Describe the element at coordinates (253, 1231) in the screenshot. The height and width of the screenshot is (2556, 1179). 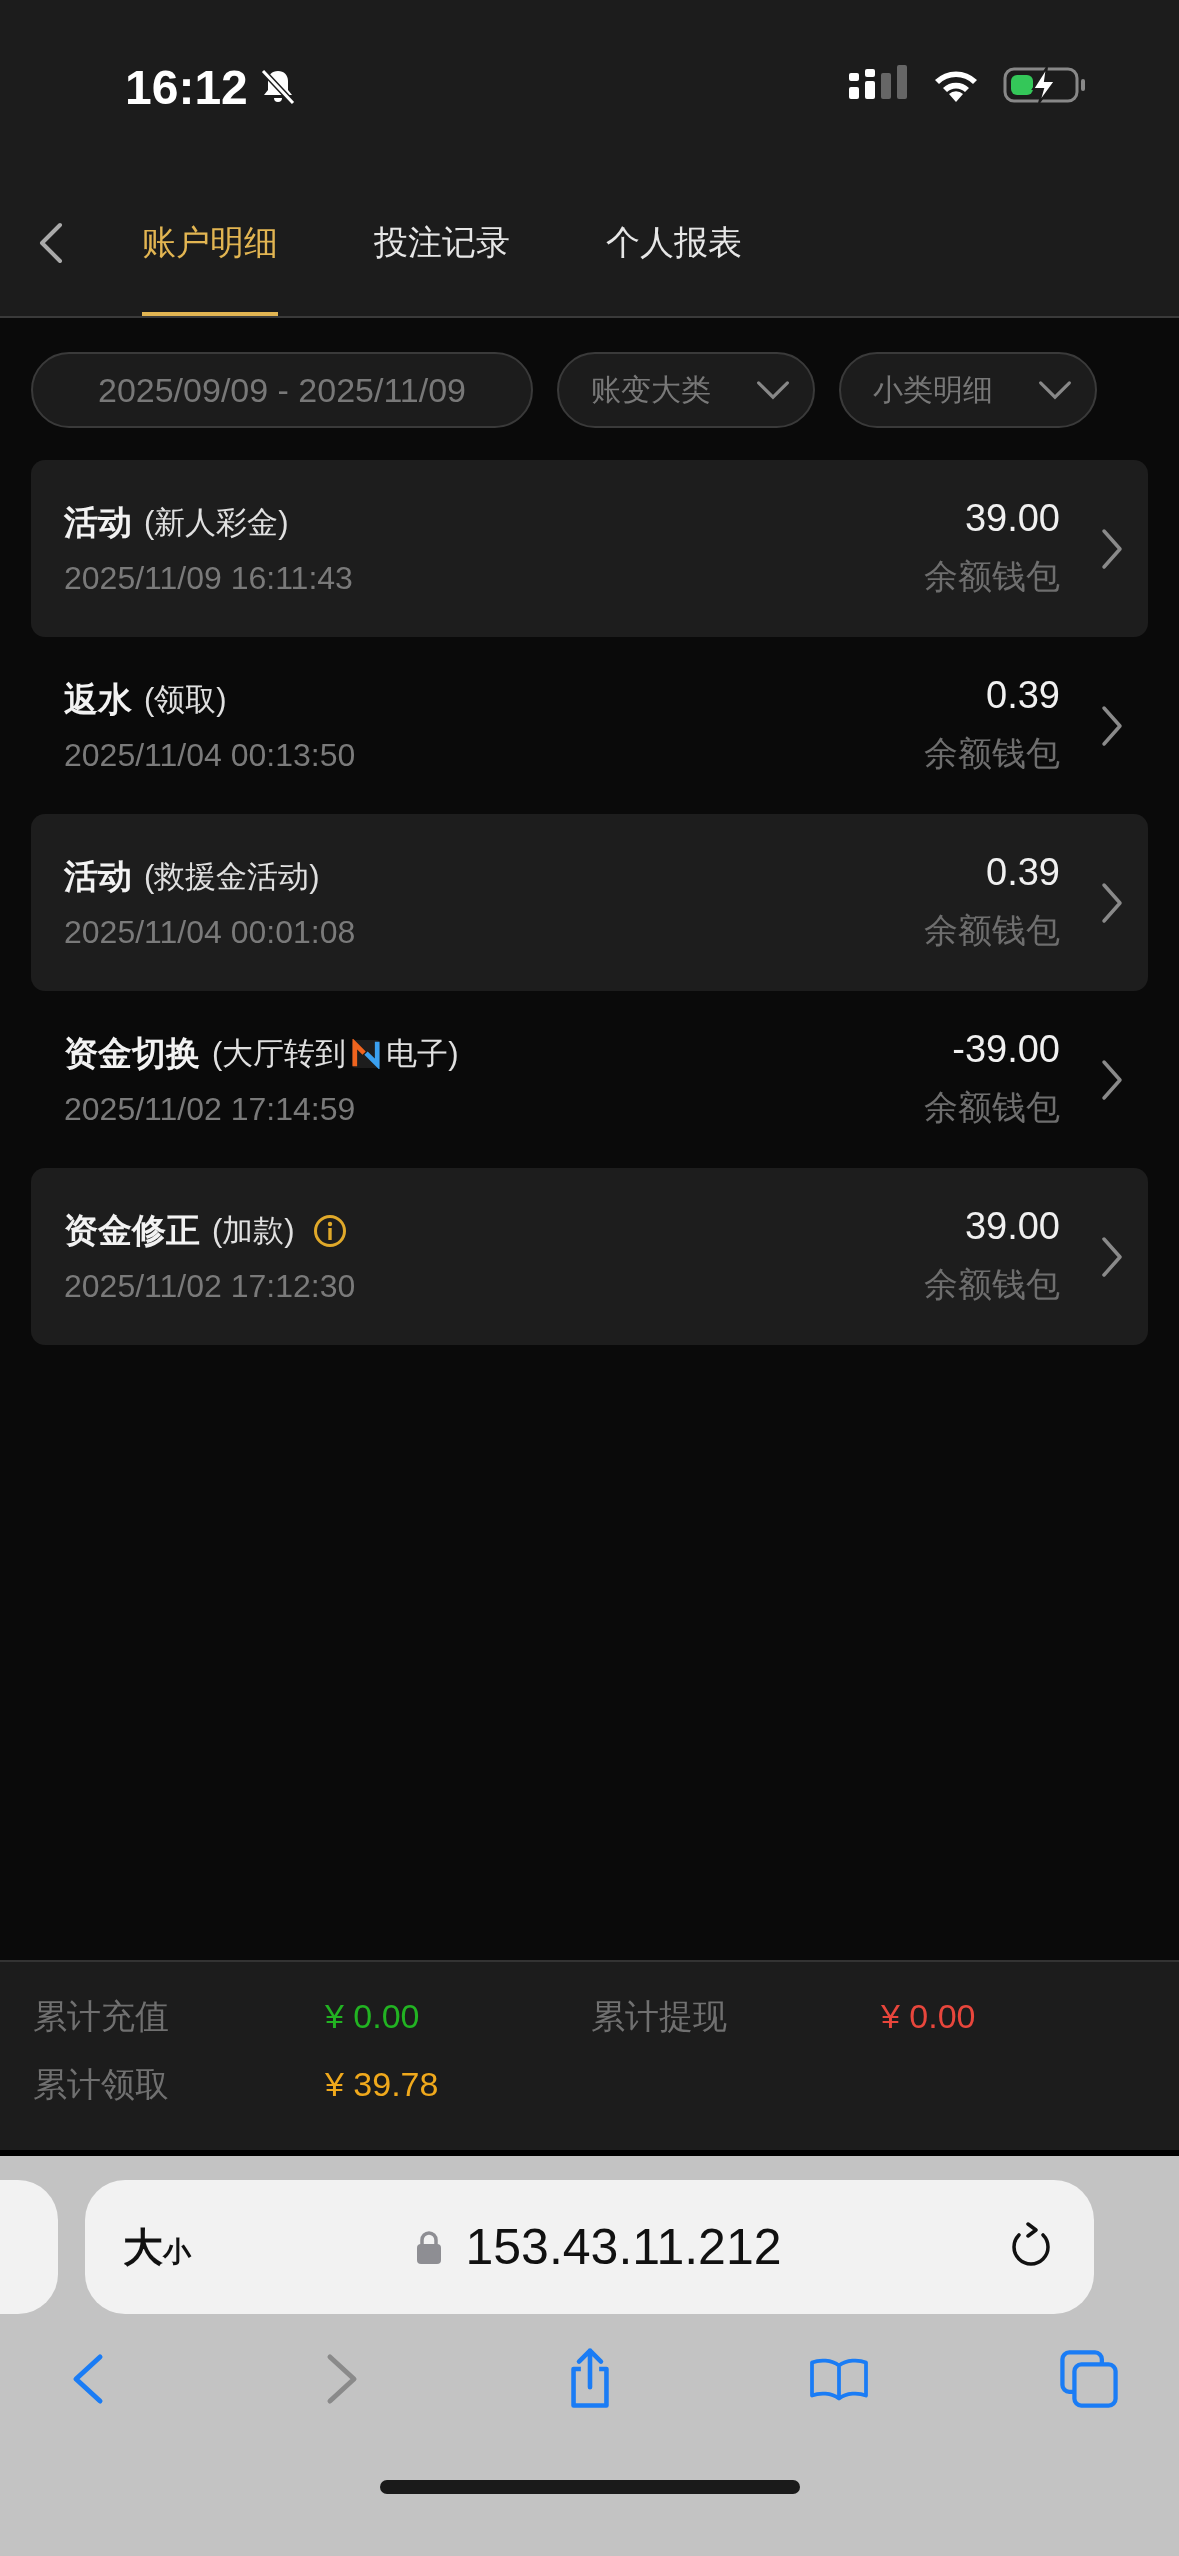
I see `record-detail: (加款)` at that location.